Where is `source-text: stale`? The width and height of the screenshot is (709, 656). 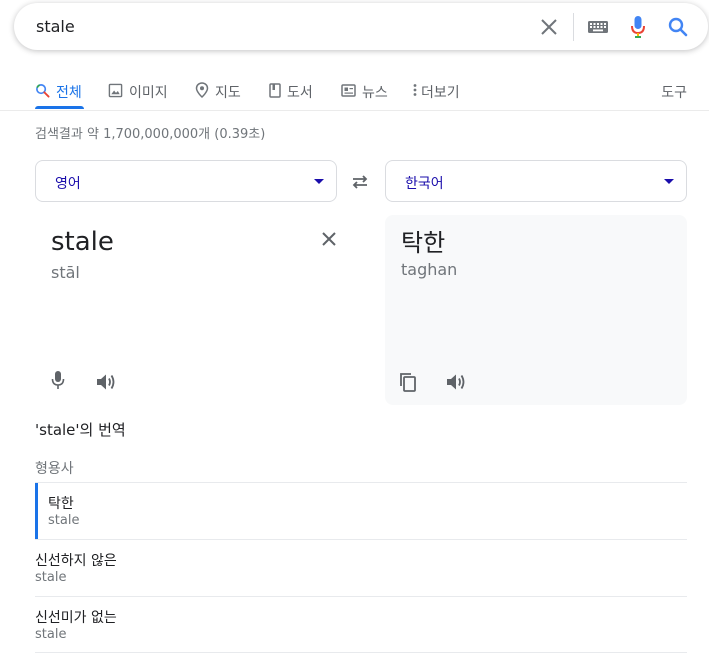 source-text: stale is located at coordinates (82, 242).